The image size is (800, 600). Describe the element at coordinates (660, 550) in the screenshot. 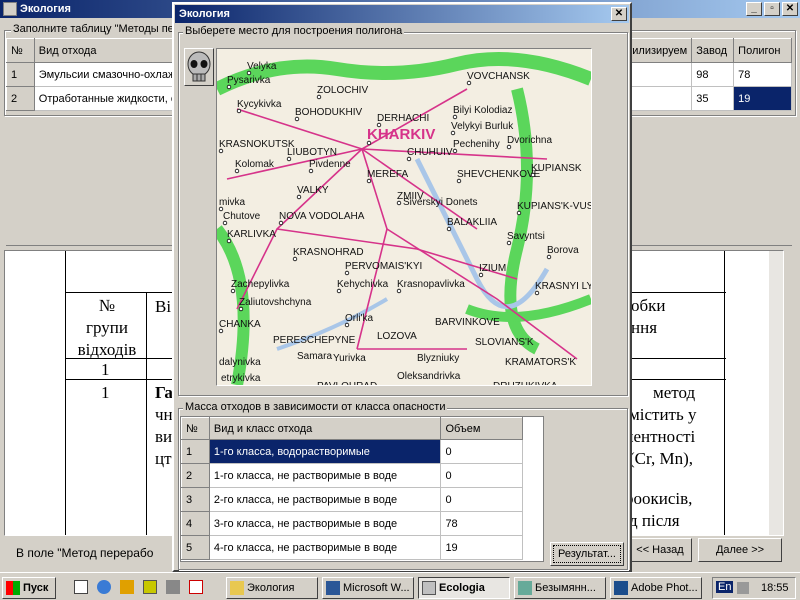

I see `back-button: << Назад` at that location.